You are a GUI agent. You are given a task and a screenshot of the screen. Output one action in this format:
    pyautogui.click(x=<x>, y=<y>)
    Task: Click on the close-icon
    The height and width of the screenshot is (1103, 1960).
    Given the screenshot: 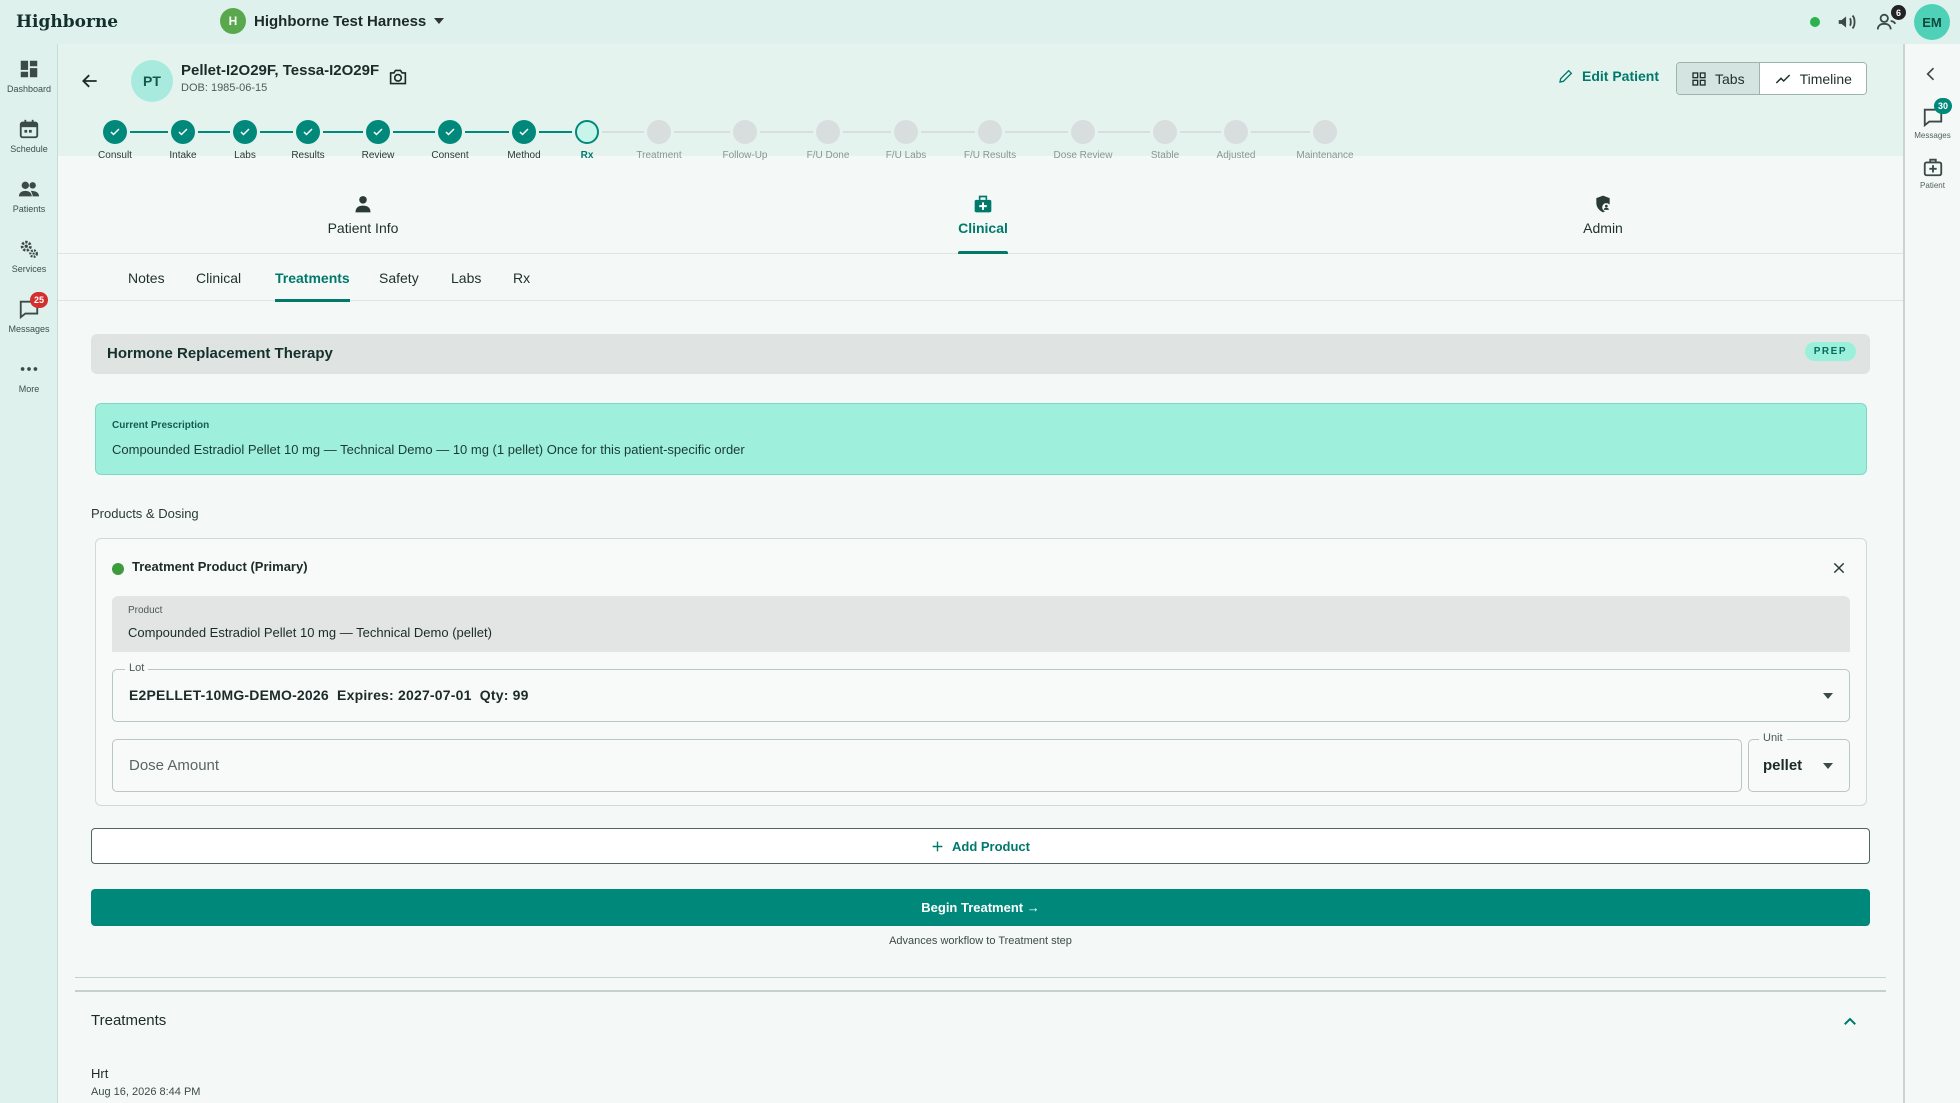 What is the action you would take?
    pyautogui.click(x=1839, y=568)
    